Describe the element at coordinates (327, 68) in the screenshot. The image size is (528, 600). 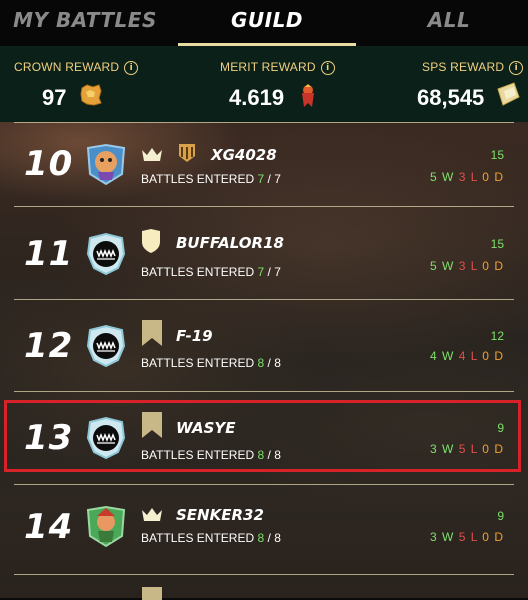
I see `merit-reward-info-icon: i` at that location.